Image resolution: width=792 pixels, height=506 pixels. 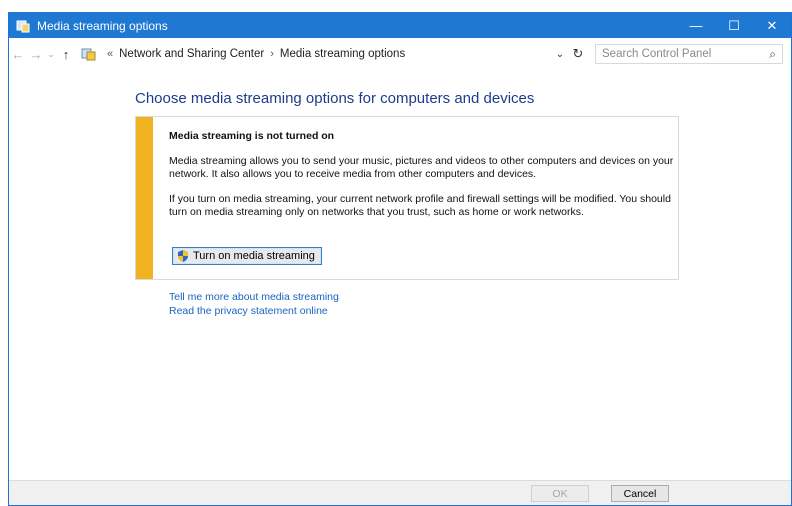 I want to click on breadcrumb-network-and-sharing-center: Network and Sharing Center, so click(x=191, y=54).